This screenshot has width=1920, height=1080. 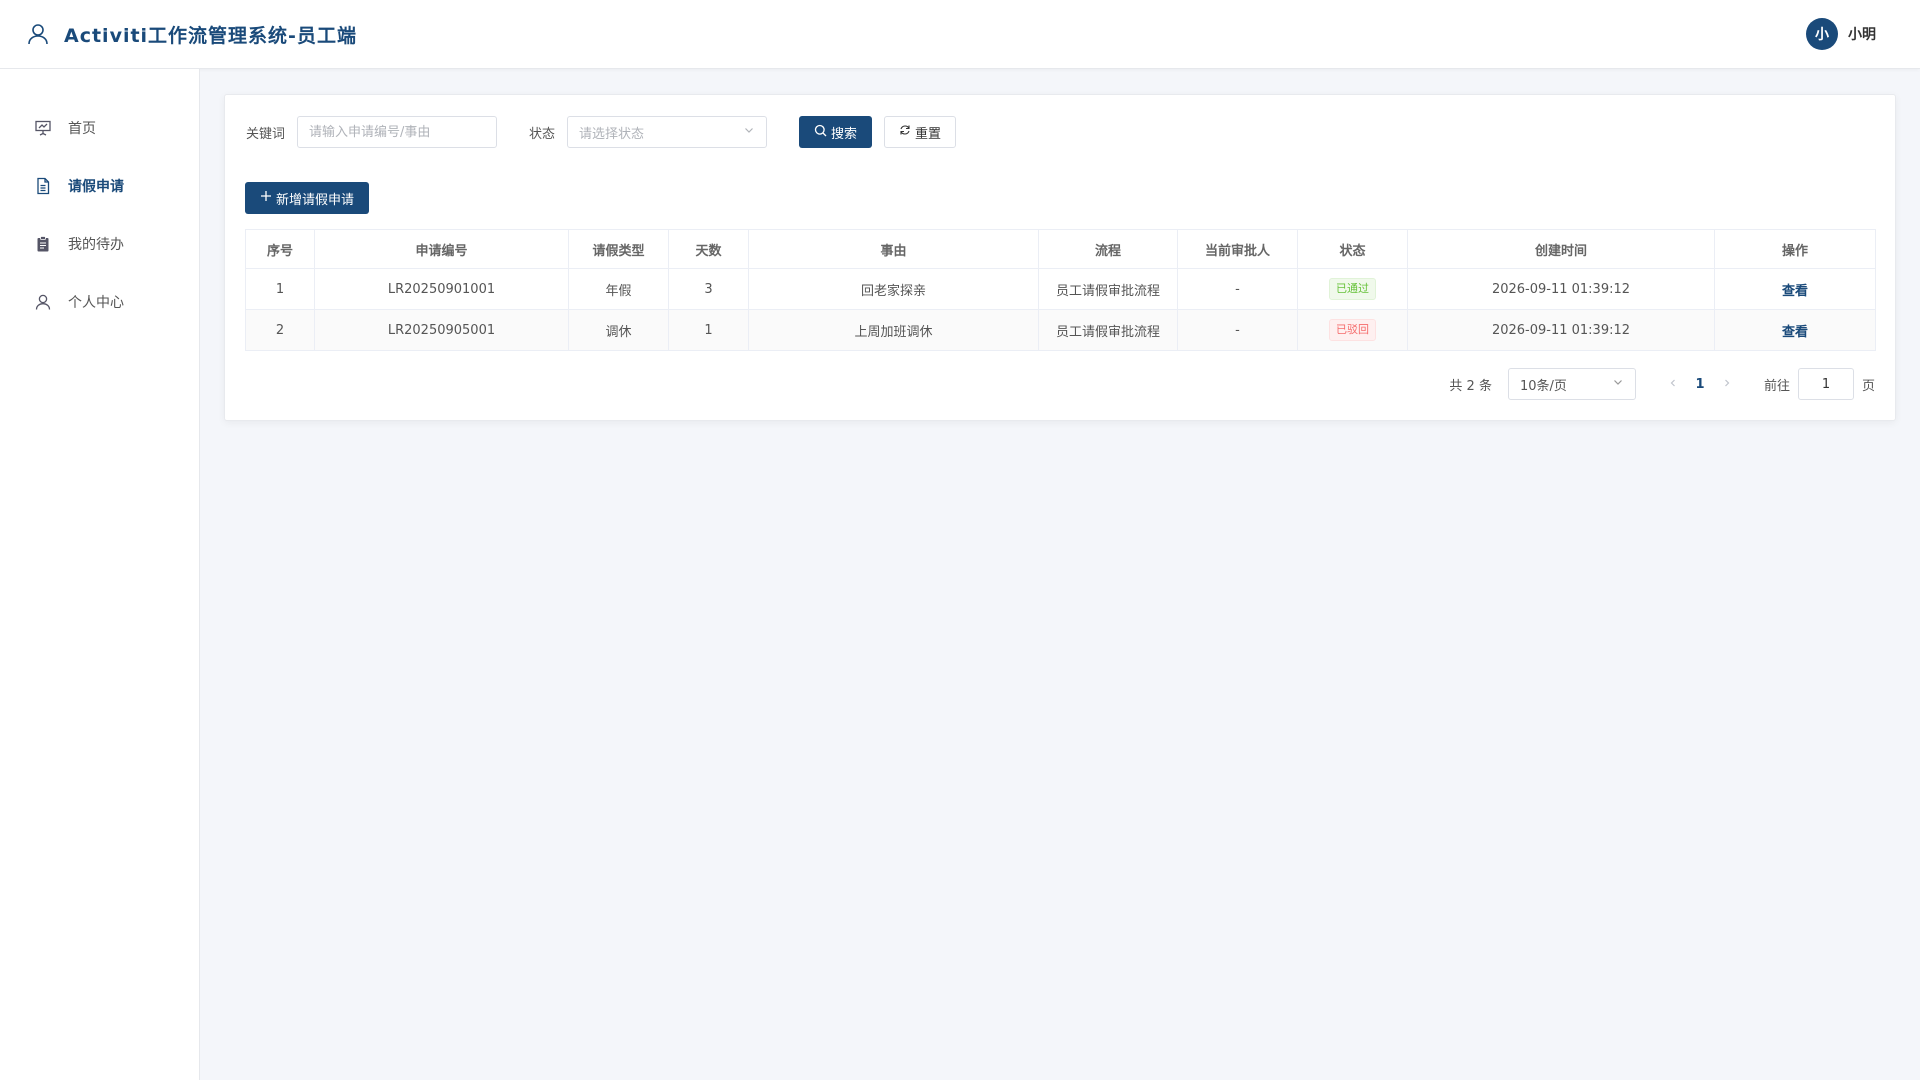 What do you see at coordinates (43, 244) in the screenshot?
I see `clipboard-icon` at bounding box center [43, 244].